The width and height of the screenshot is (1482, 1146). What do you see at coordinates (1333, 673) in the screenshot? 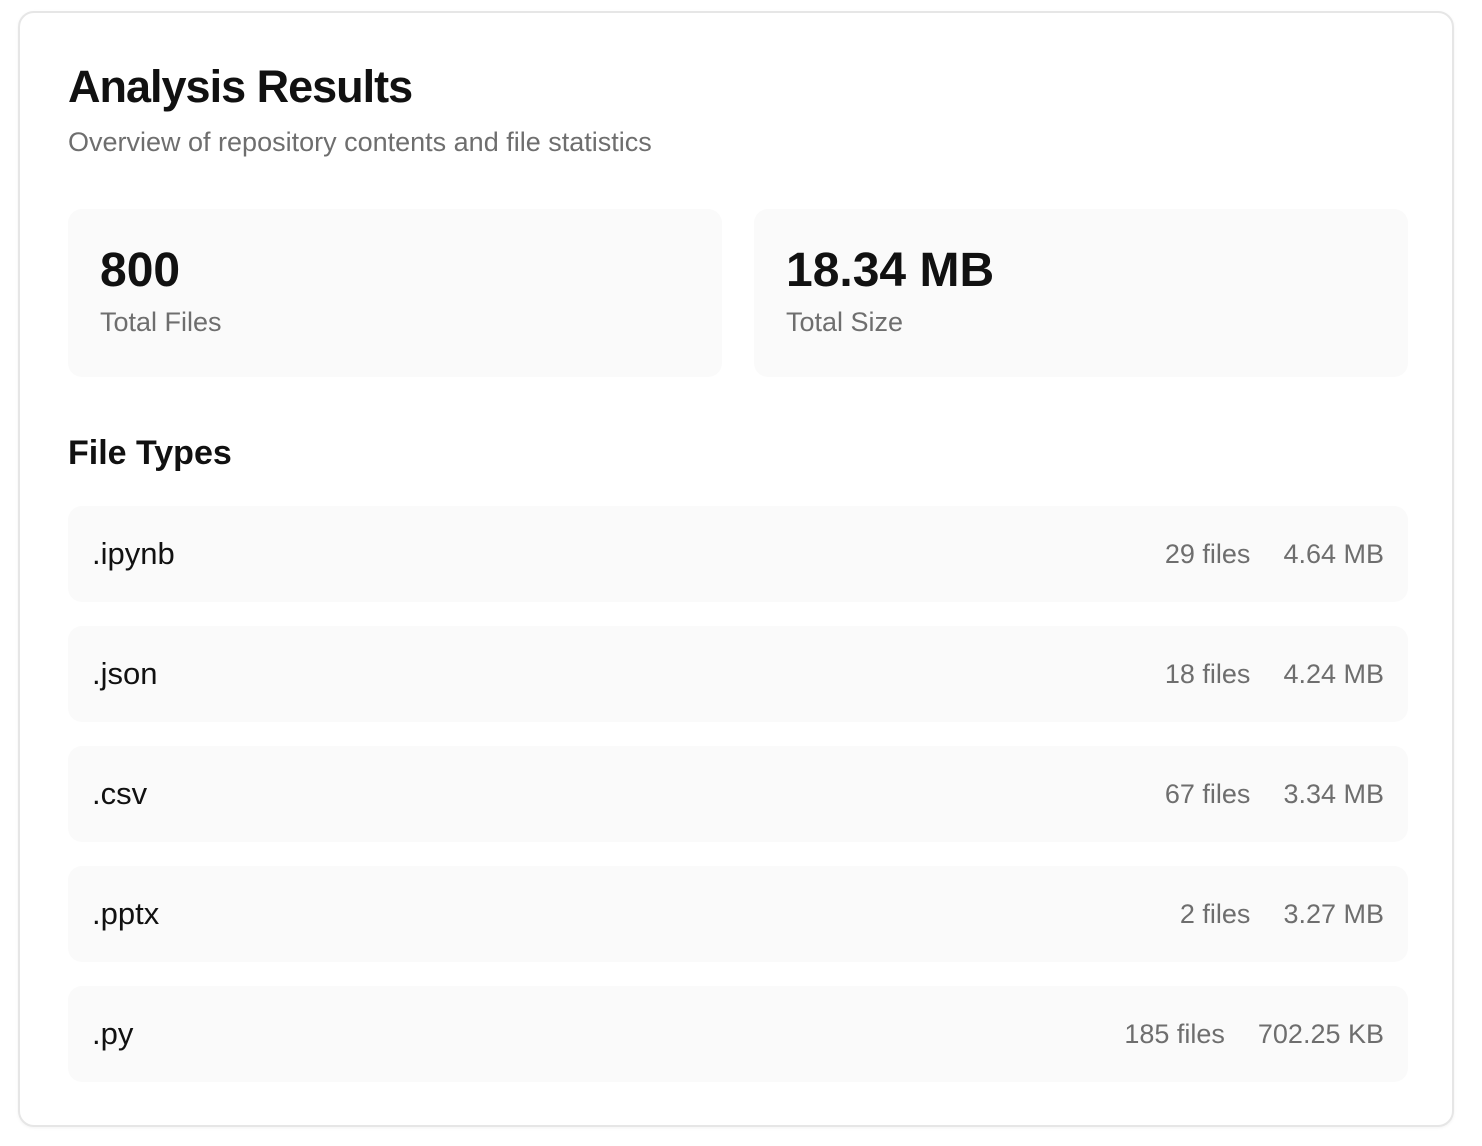
I see `file-type-size: 4.24 MB` at bounding box center [1333, 673].